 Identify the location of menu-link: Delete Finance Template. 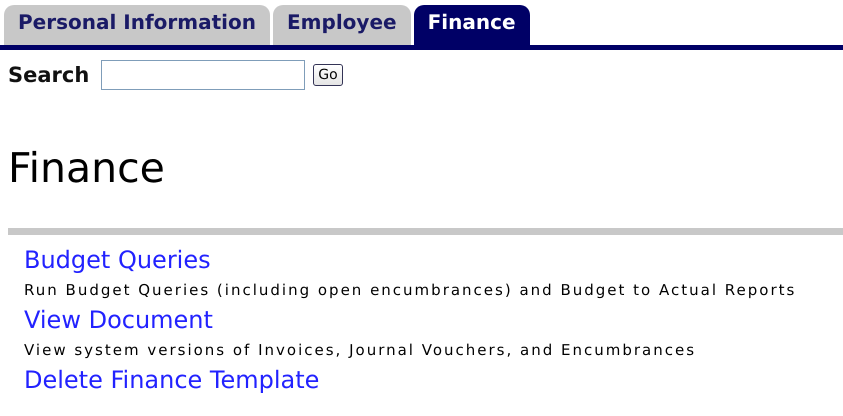
(172, 380).